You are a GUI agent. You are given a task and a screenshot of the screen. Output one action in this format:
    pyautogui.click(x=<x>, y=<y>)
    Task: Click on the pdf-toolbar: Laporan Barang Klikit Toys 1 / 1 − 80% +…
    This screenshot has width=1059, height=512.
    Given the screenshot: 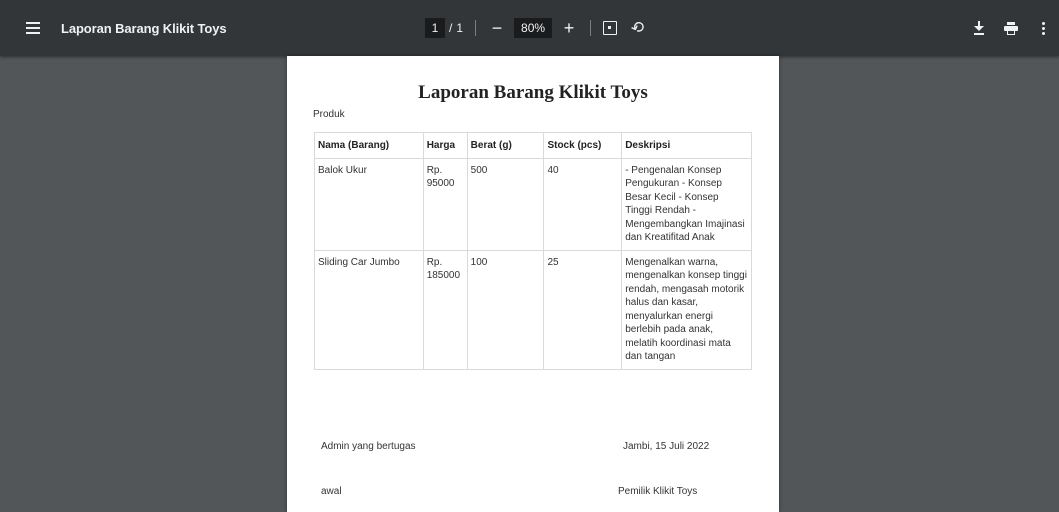 What is the action you would take?
    pyautogui.click(x=529, y=28)
    